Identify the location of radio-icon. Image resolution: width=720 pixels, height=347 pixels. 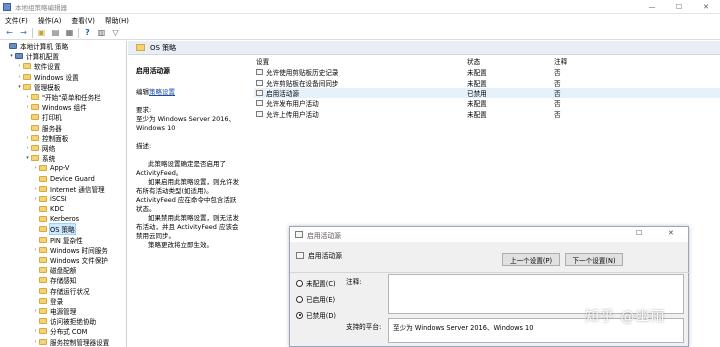
(299, 299).